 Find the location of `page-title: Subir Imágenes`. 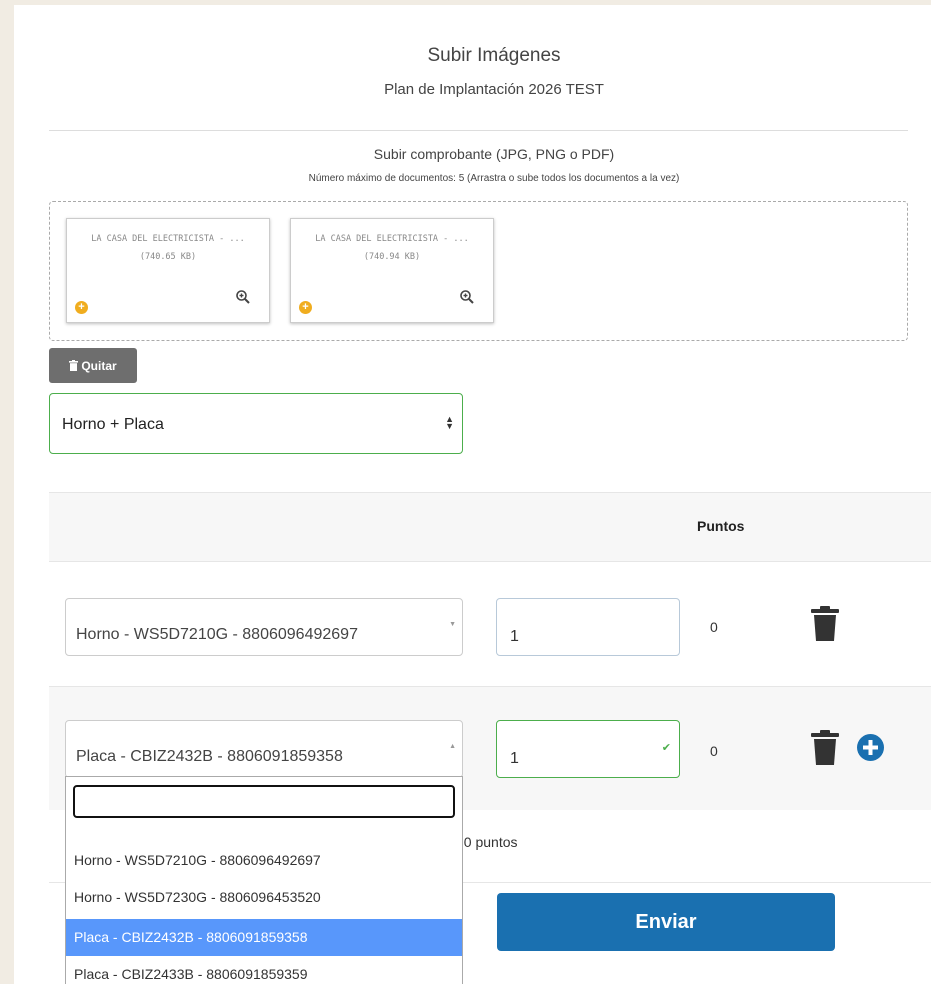

page-title: Subir Imágenes is located at coordinates (494, 55).